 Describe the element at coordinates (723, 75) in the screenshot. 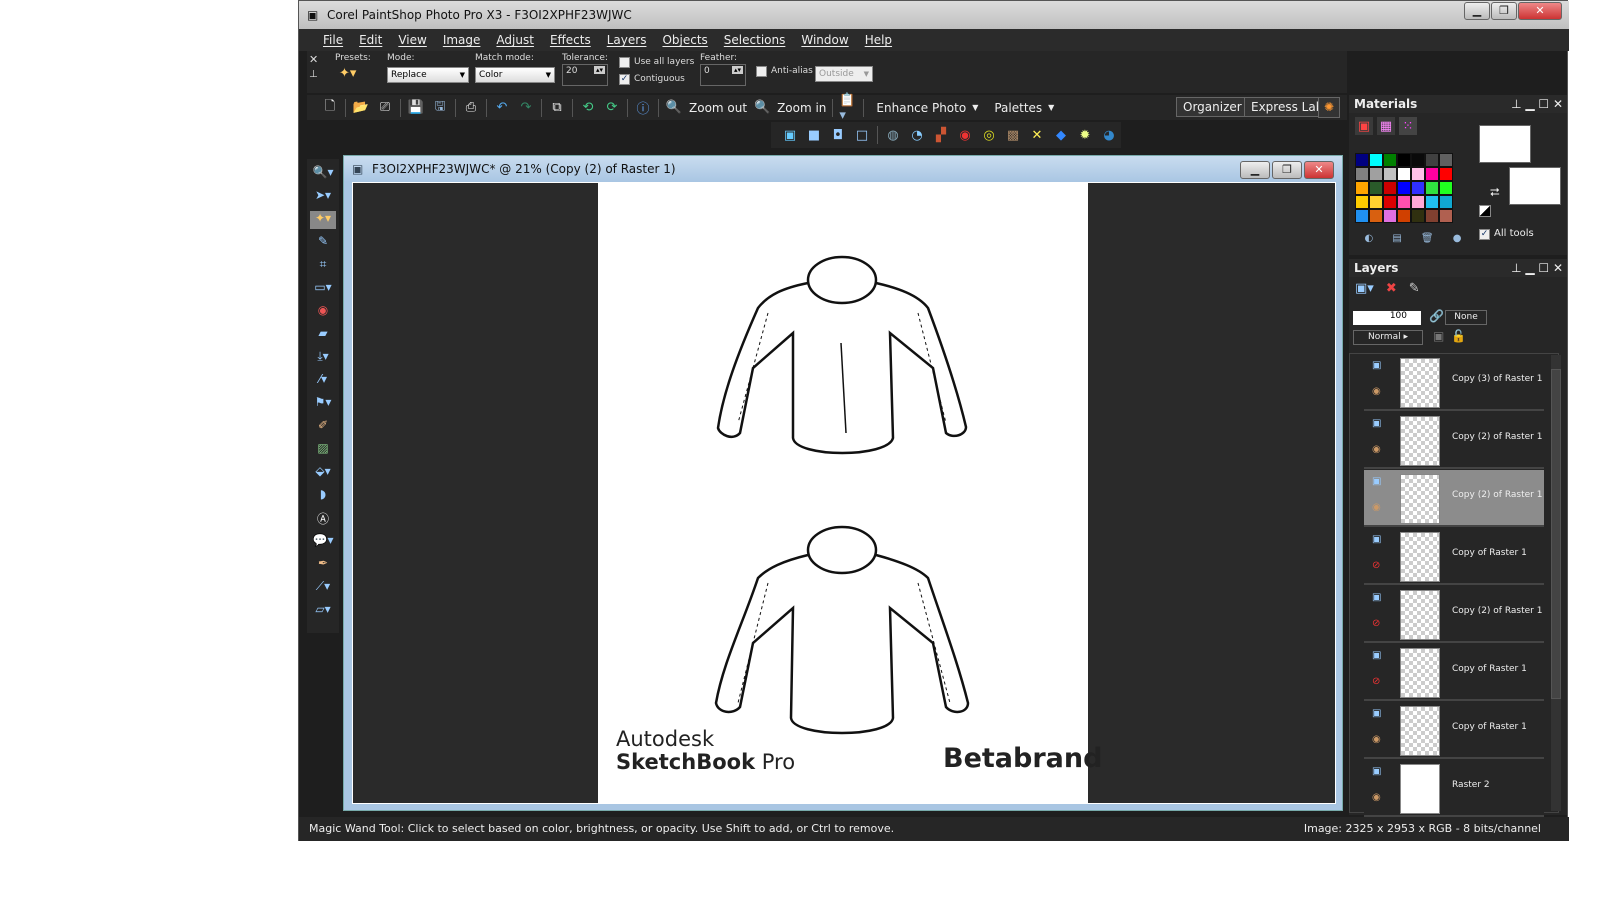

I see `feather-input: 0 ▴▾` at that location.